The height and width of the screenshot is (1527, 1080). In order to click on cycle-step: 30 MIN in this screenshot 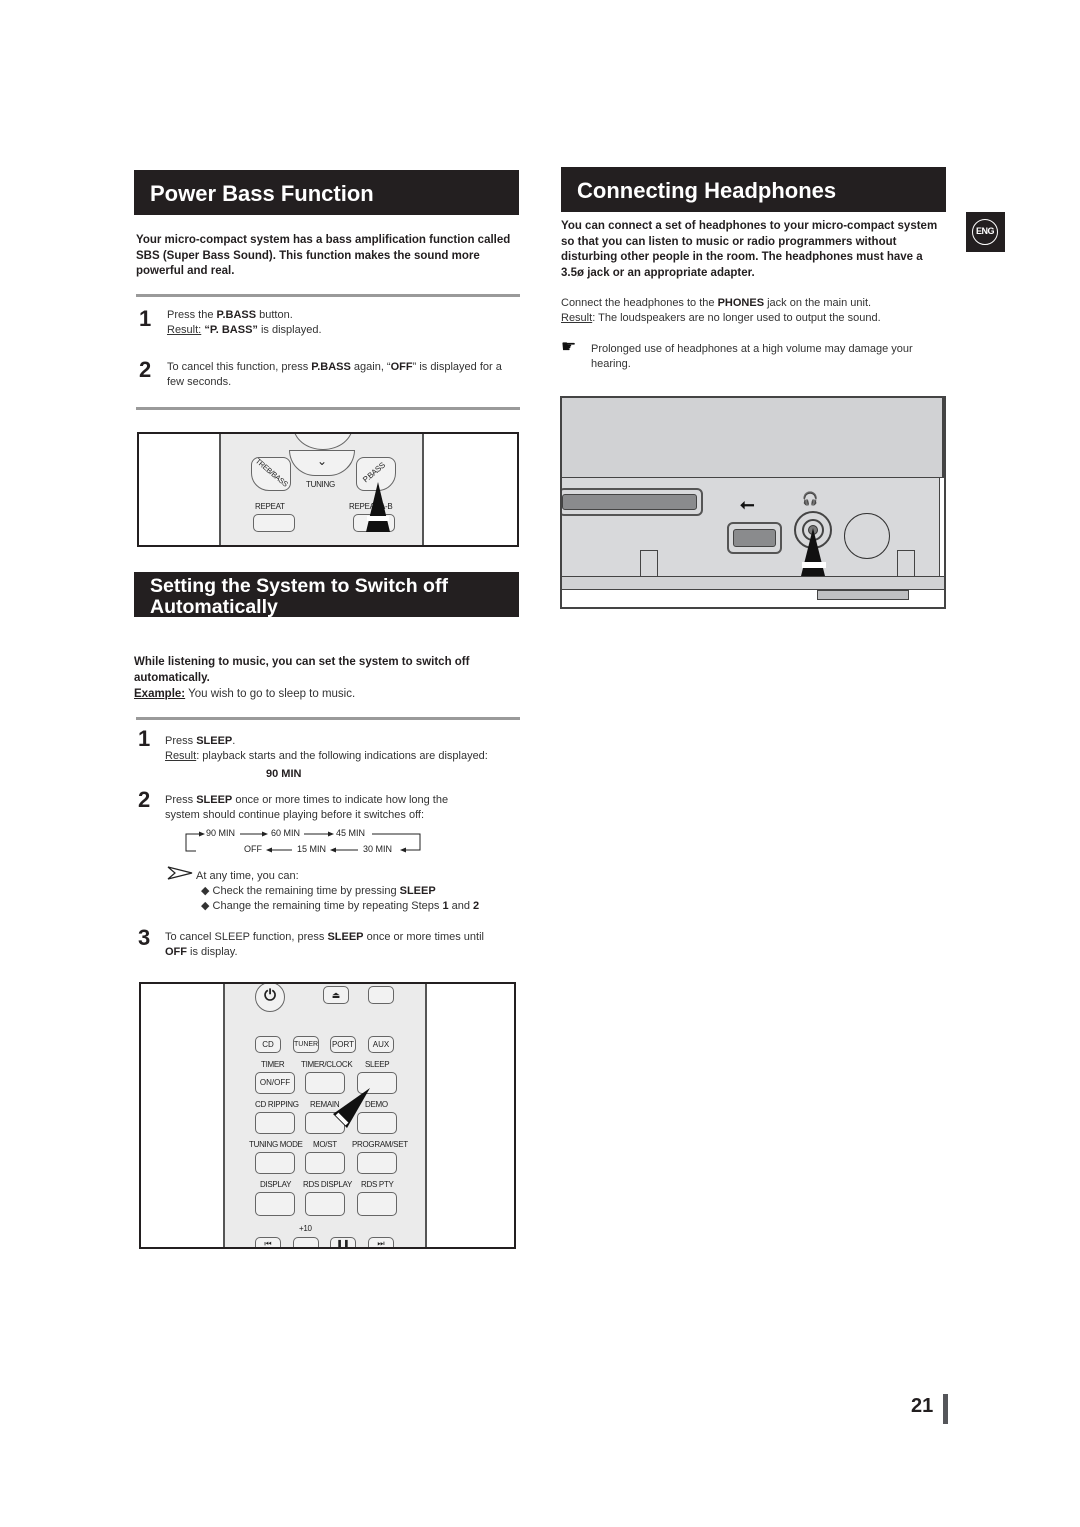, I will do `click(378, 849)`.